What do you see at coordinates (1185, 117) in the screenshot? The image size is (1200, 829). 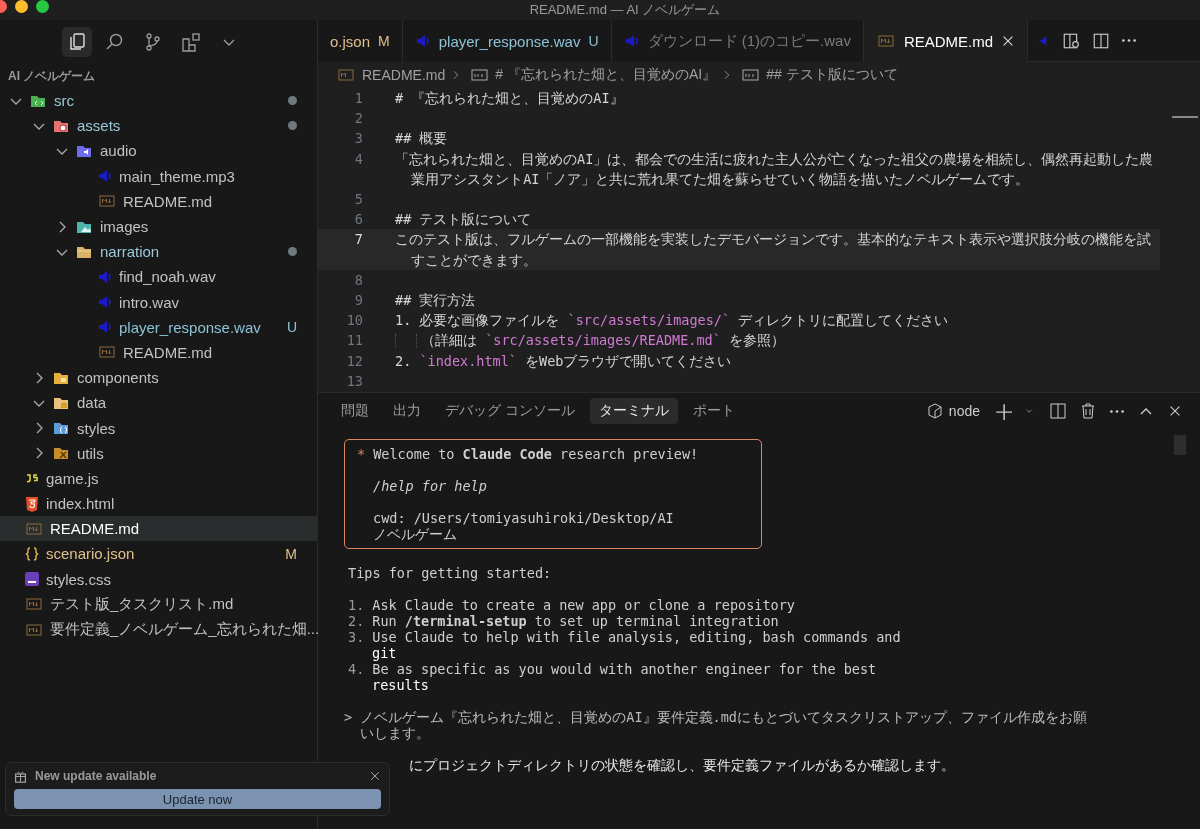 I see `minimap-marker` at bounding box center [1185, 117].